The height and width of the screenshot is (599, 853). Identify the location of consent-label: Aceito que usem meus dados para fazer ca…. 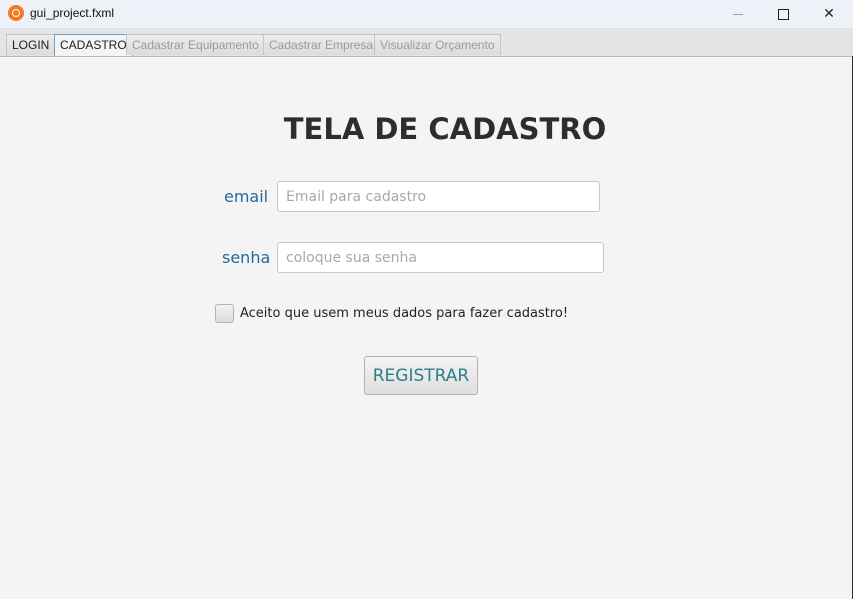
(404, 313).